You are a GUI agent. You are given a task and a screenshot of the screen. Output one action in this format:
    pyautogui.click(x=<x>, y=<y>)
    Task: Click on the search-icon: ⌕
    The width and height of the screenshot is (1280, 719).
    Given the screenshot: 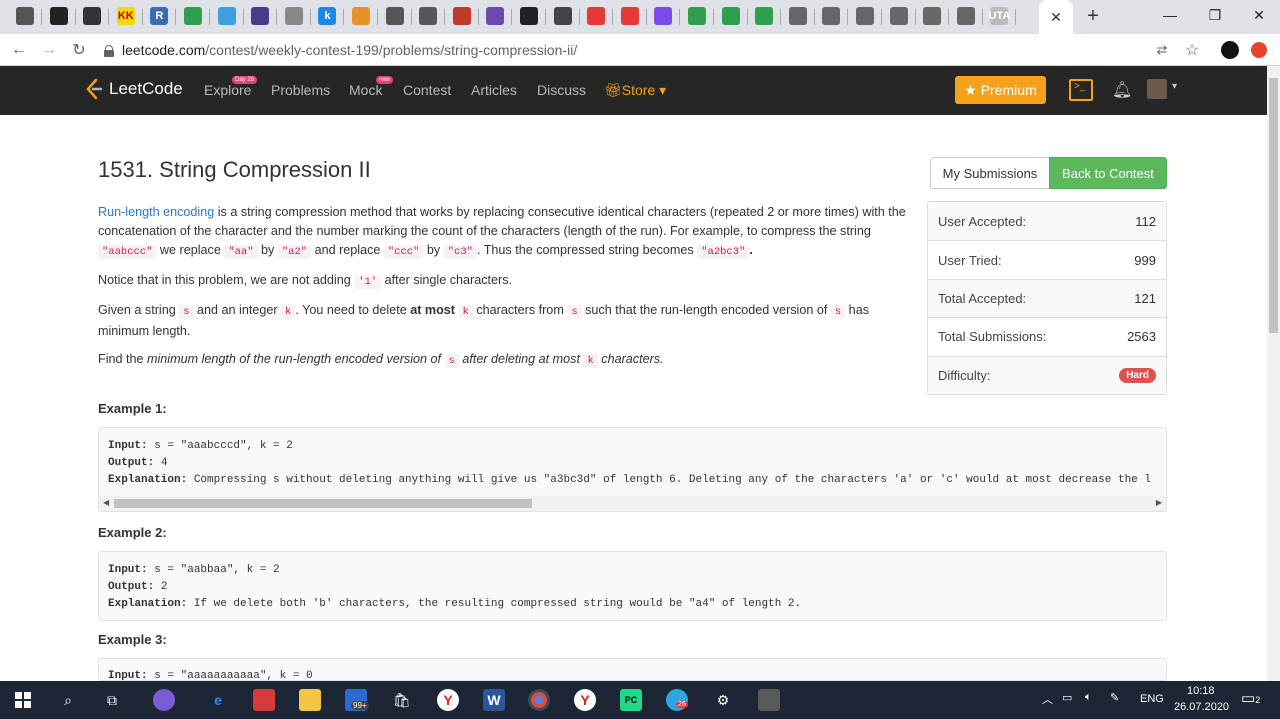 What is the action you would take?
    pyautogui.click(x=68, y=700)
    